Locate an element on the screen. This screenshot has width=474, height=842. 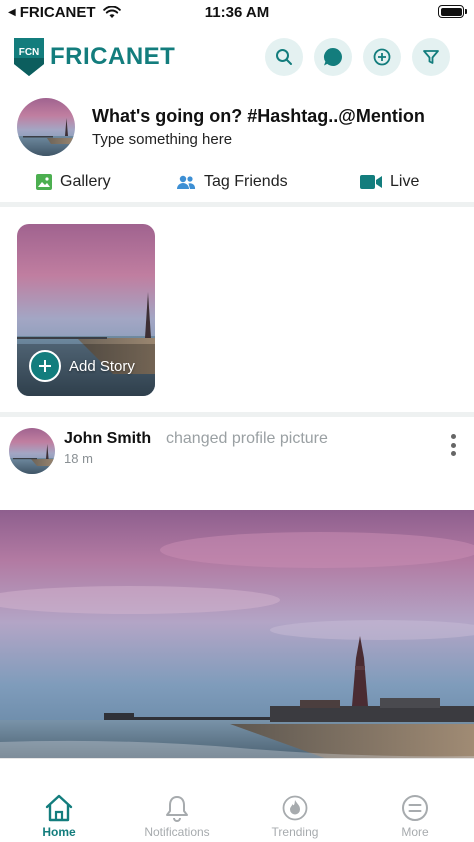
logo-text: FRICANET is located at coordinates (113, 56).